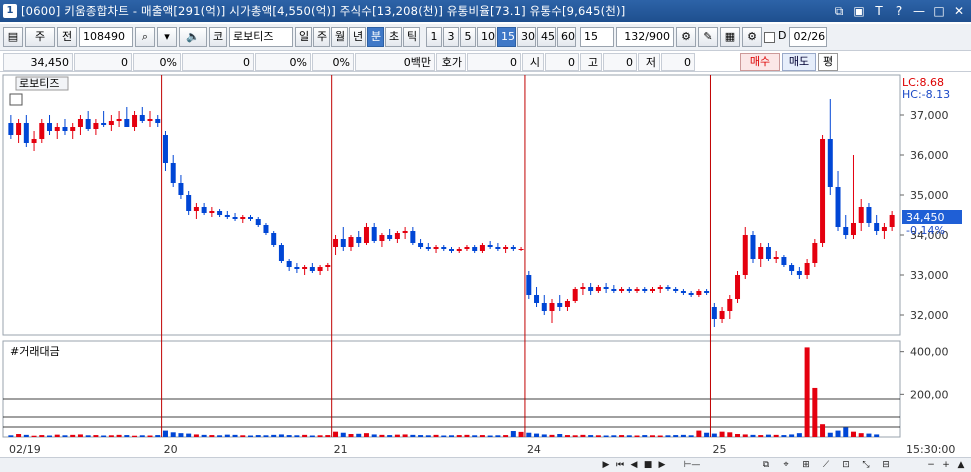 Image resolution: width=971 pixels, height=472 pixels. I want to click on average-button: 평, so click(828, 62).